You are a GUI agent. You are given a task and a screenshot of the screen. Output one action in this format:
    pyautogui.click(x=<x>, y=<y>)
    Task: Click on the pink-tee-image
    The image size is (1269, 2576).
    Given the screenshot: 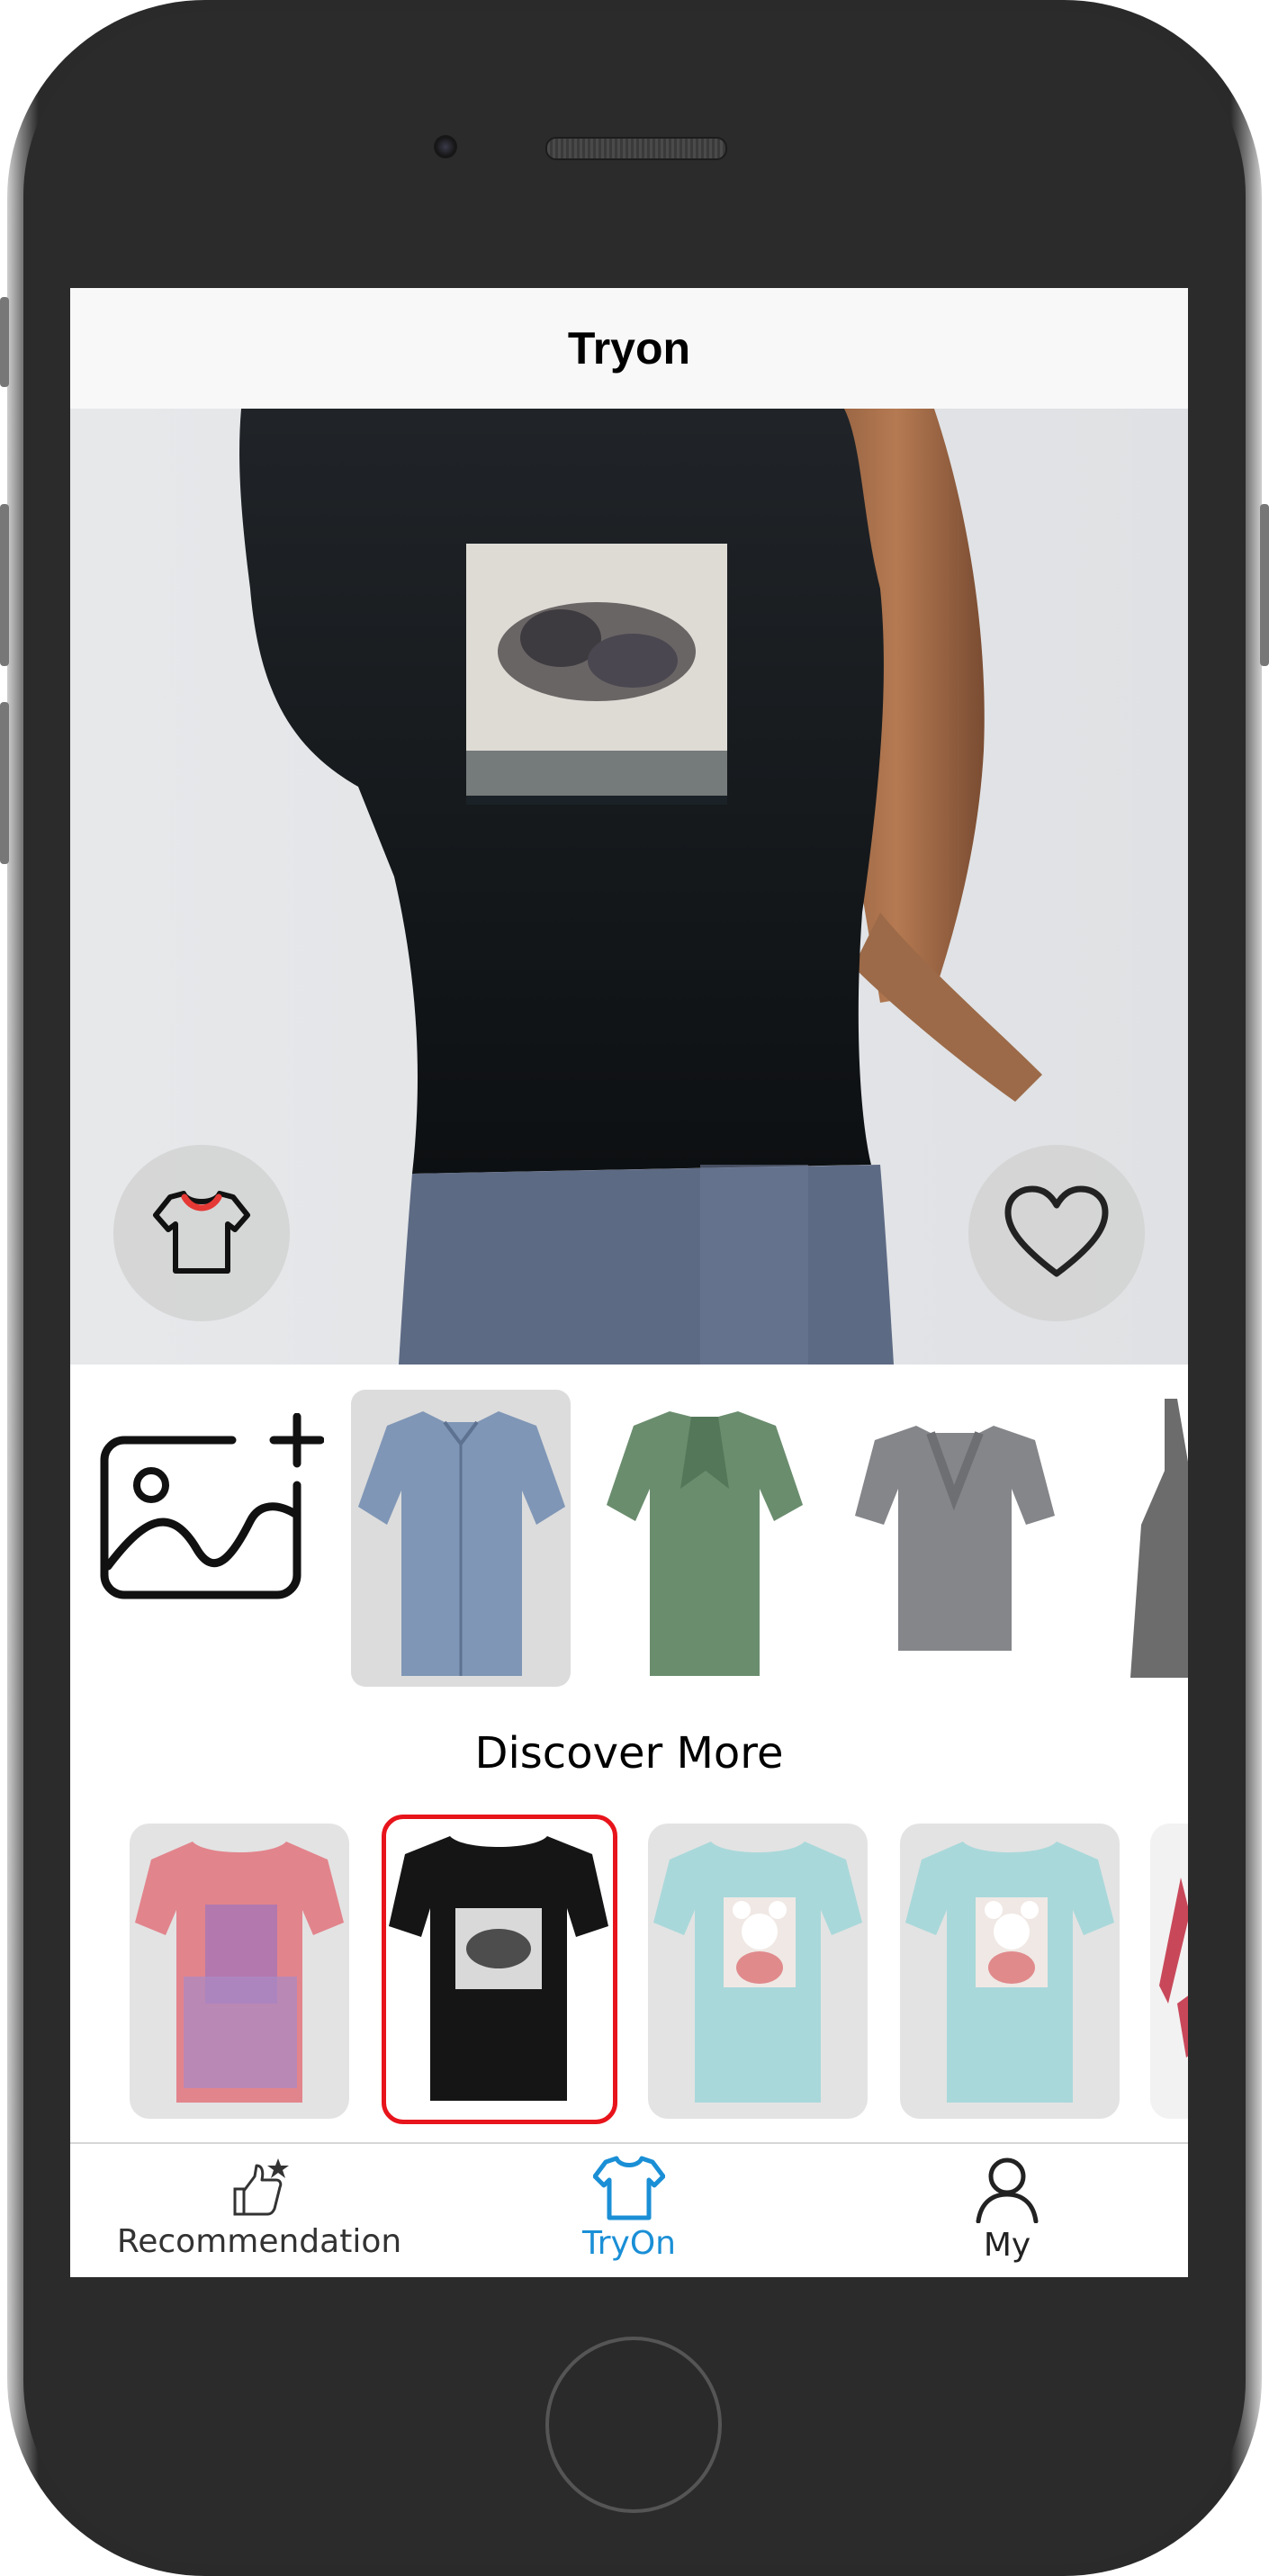 What is the action you would take?
    pyautogui.click(x=240, y=1972)
    